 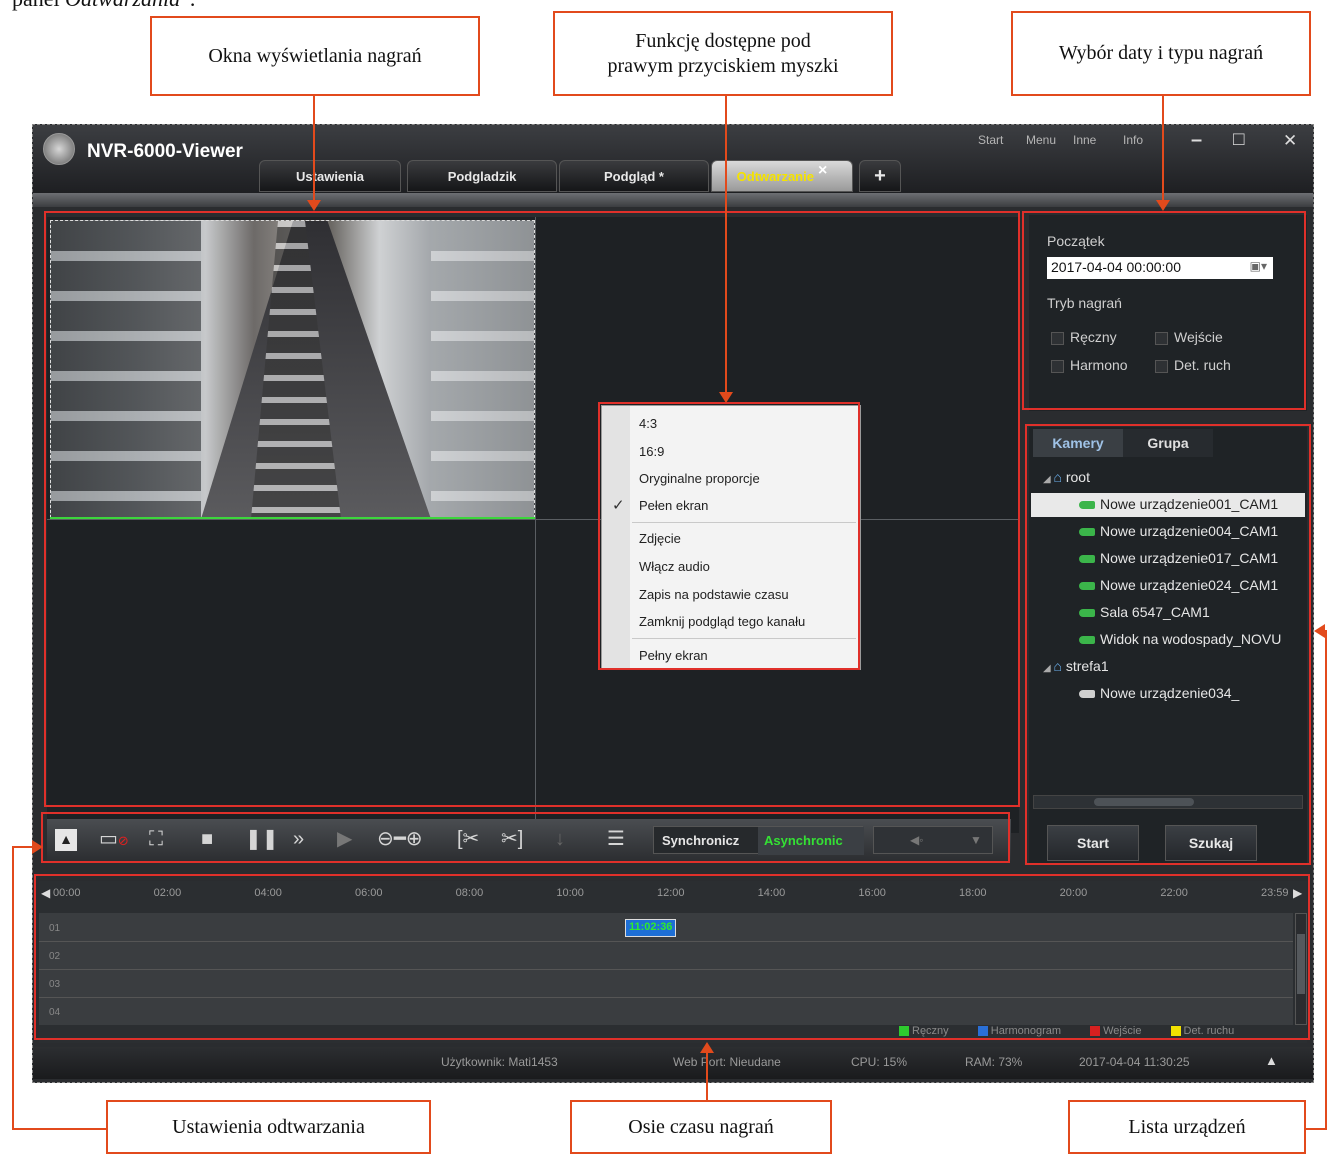 I want to click on callout-playback-settings: Ustawienia odtwarzania, so click(x=268, y=1127).